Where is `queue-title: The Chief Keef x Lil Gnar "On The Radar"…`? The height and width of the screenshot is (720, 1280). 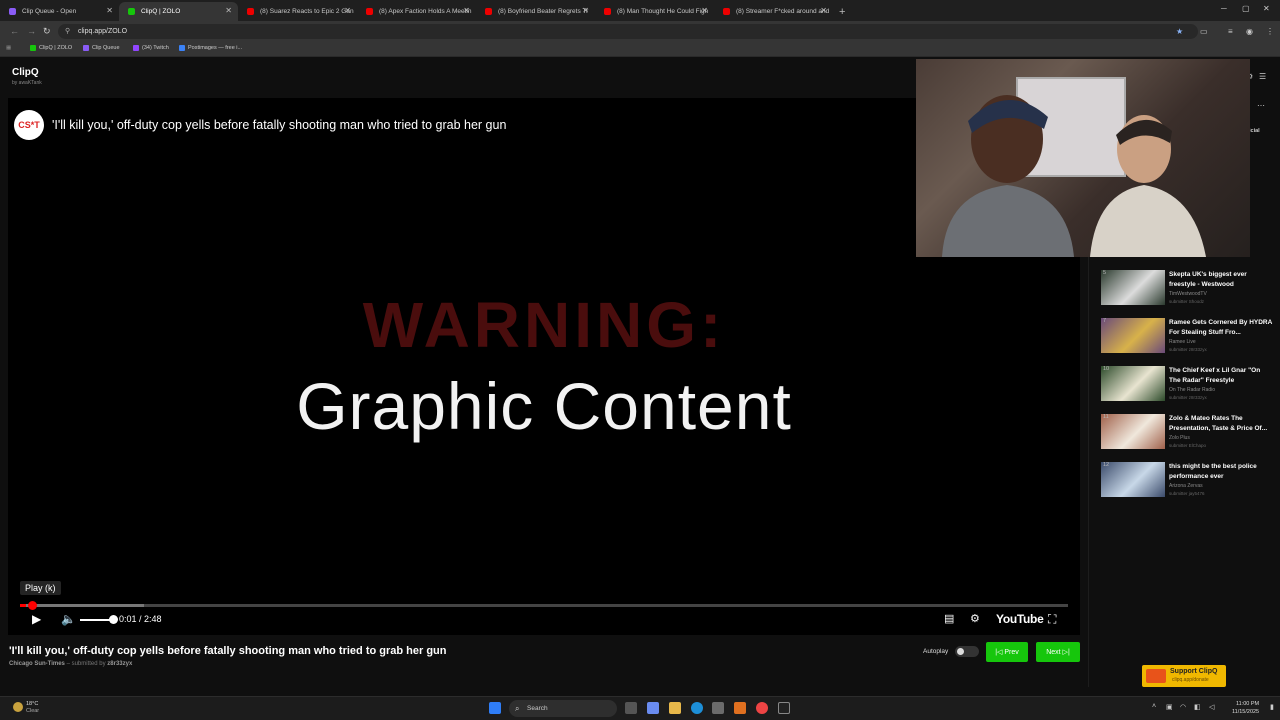 queue-title: The Chief Keef x Lil Gnar "On The Radar"… is located at coordinates (1221, 375).